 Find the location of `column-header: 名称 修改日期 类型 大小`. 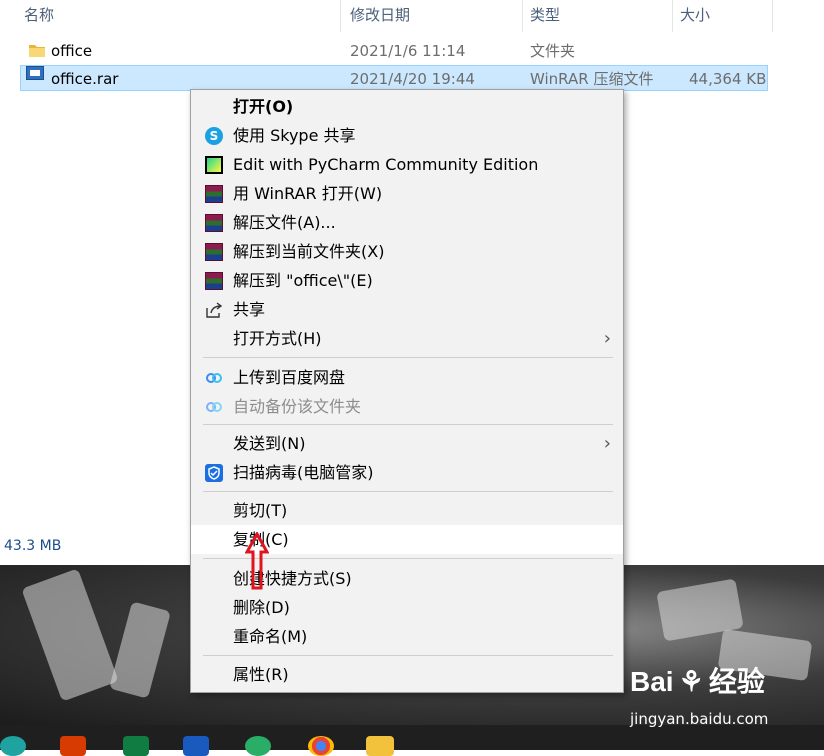

column-header: 名称 修改日期 类型 大小 is located at coordinates (412, 16).